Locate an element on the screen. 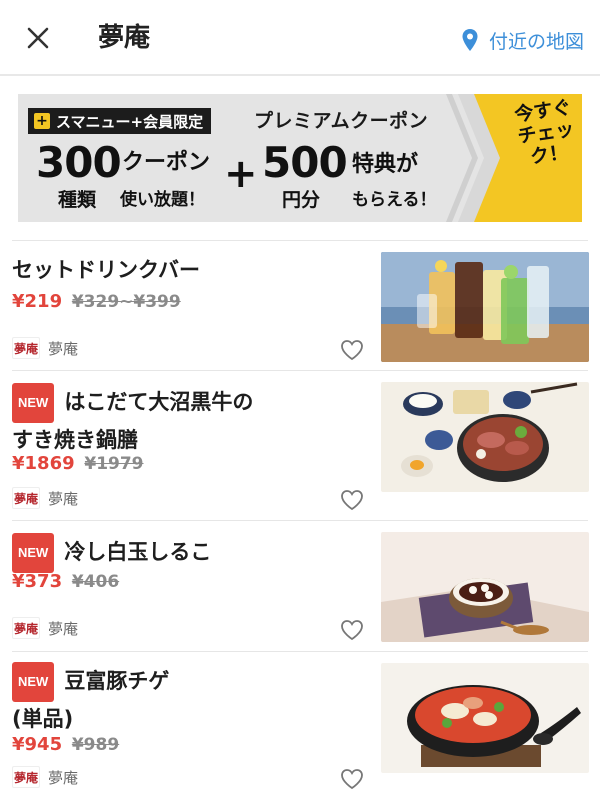 The width and height of the screenshot is (600, 800). kinds-label: 種類 is located at coordinates (77, 200).